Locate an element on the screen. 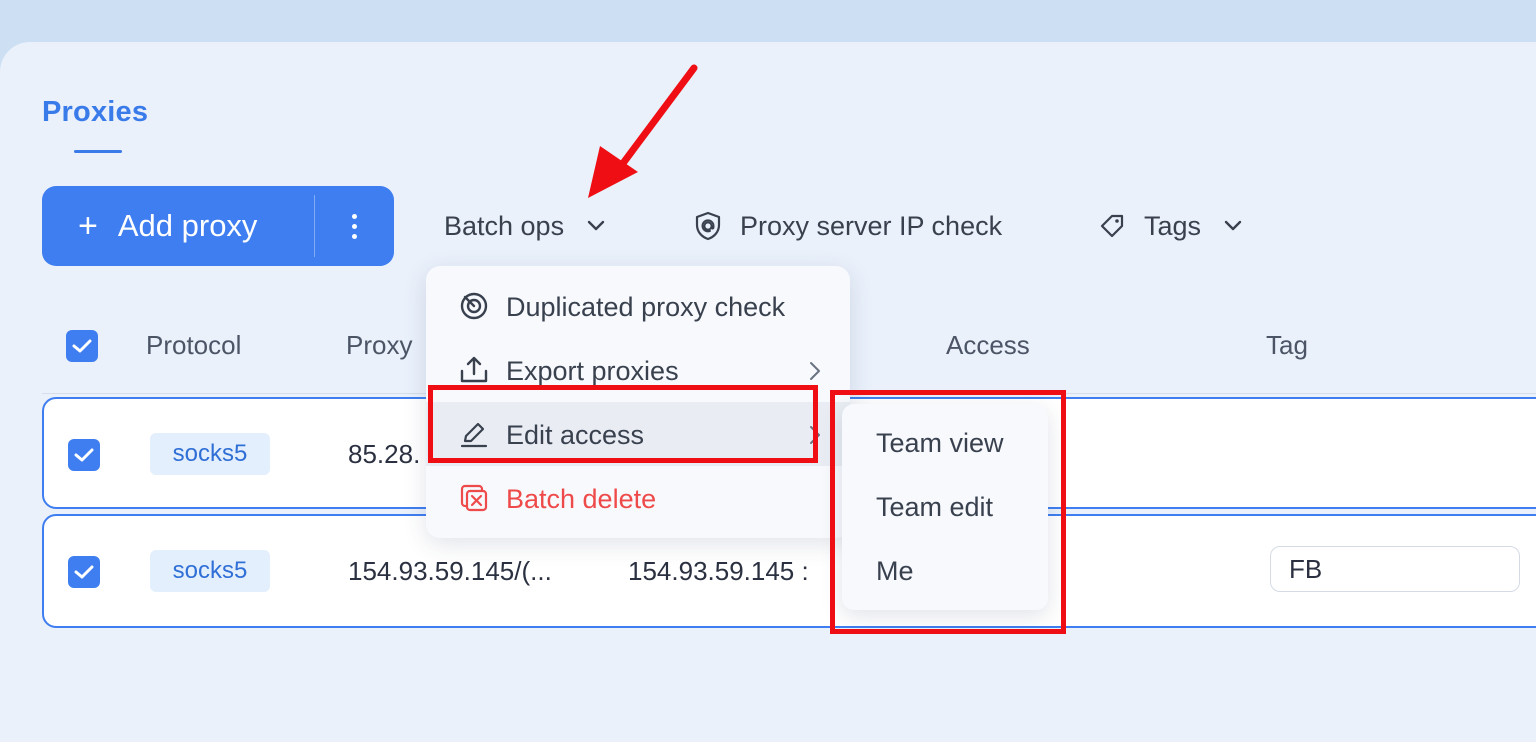 The image size is (1536, 742). batch-ops-dropdown: Batch ops is located at coordinates (525, 226).